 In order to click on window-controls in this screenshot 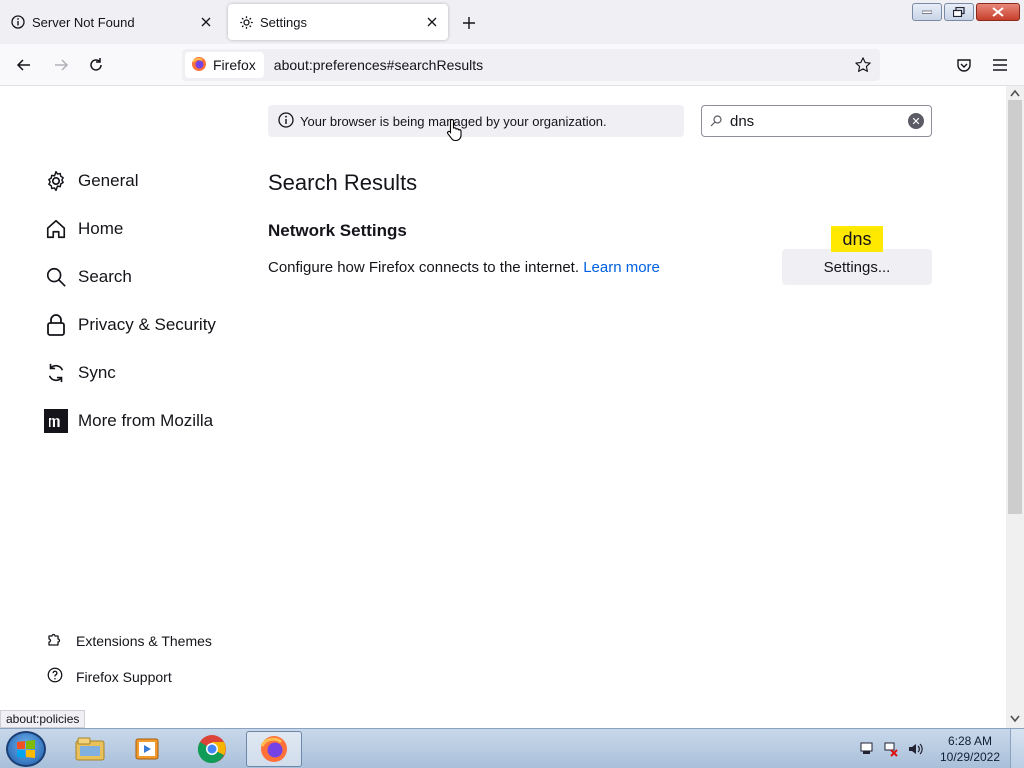, I will do `click(966, 12)`.